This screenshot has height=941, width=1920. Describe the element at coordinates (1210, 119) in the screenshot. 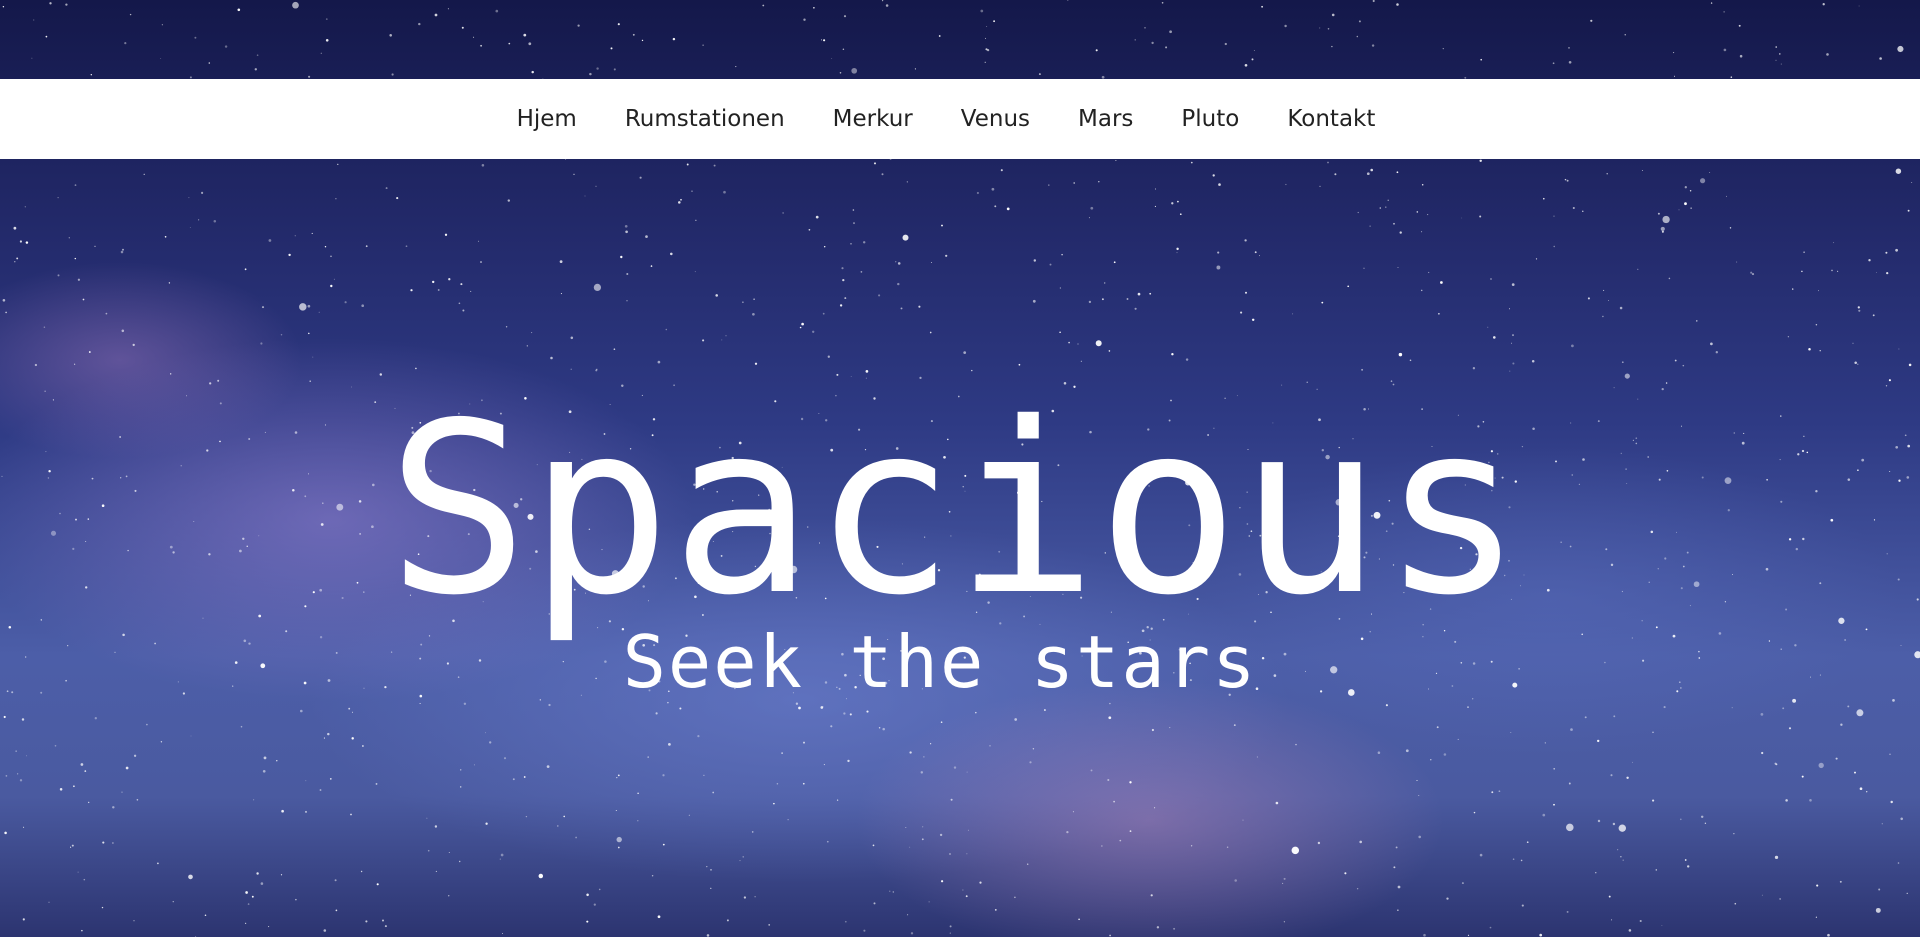

I see `nav-item-pluto: Pluto` at that location.